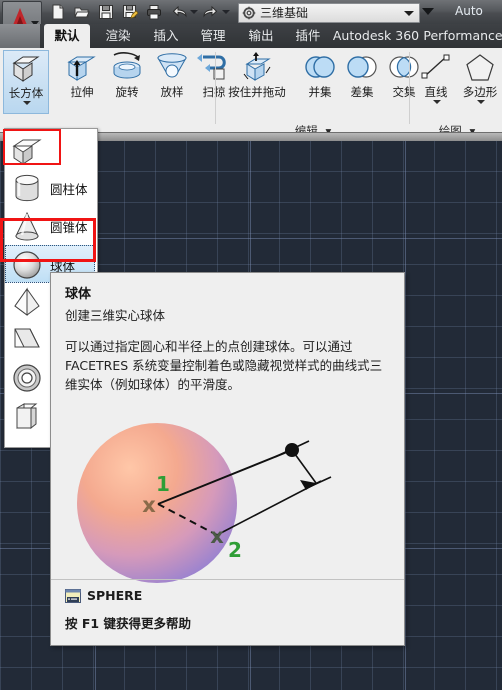  I want to click on tooltip-divider, so click(227, 579).